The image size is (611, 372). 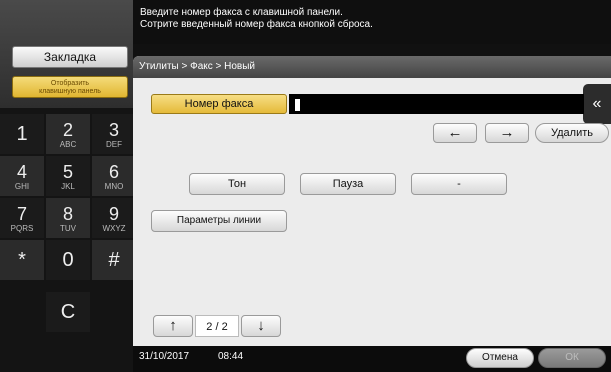 What do you see at coordinates (67, 172) in the screenshot?
I see `key-digit: 5` at bounding box center [67, 172].